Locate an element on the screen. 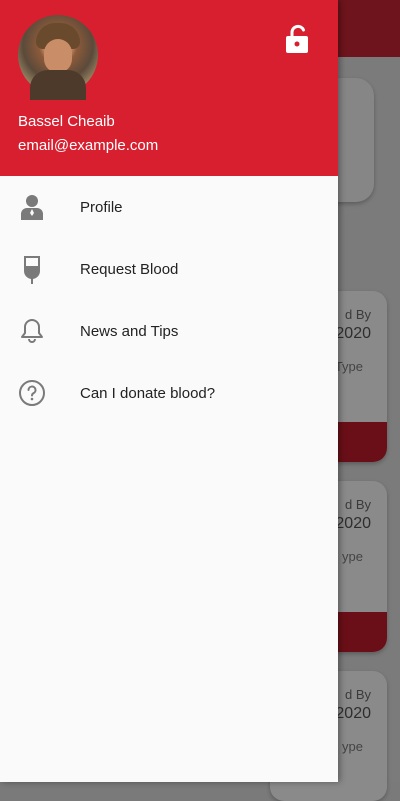 Image resolution: width=400 pixels, height=801 pixels. avatar is located at coordinates (58, 57).